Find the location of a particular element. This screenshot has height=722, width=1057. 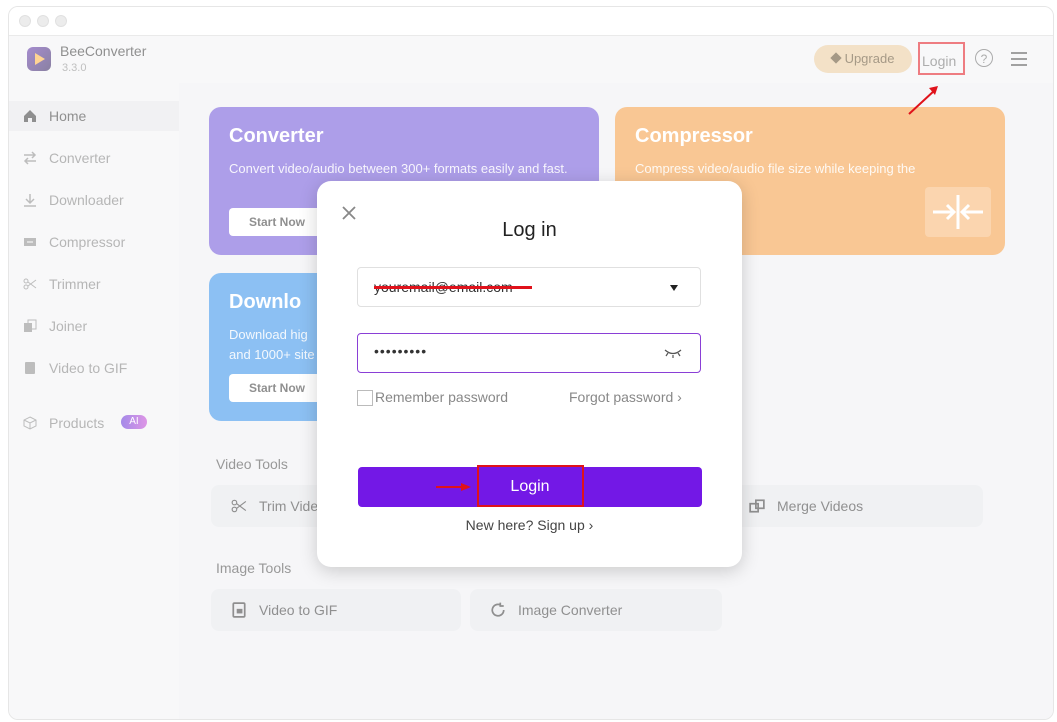

forgot-password-link: Forgot password › is located at coordinates (625, 397).